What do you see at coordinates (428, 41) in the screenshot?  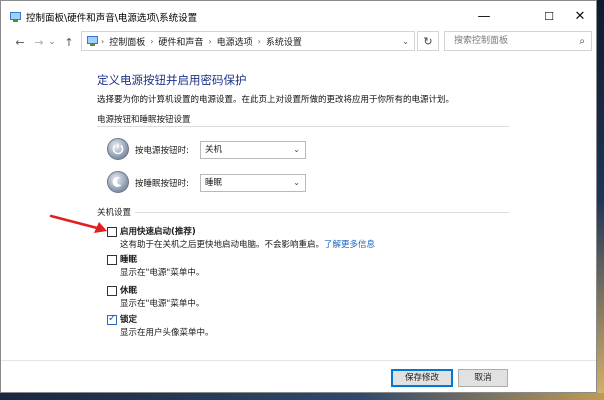 I see `refresh-button: ↻` at bounding box center [428, 41].